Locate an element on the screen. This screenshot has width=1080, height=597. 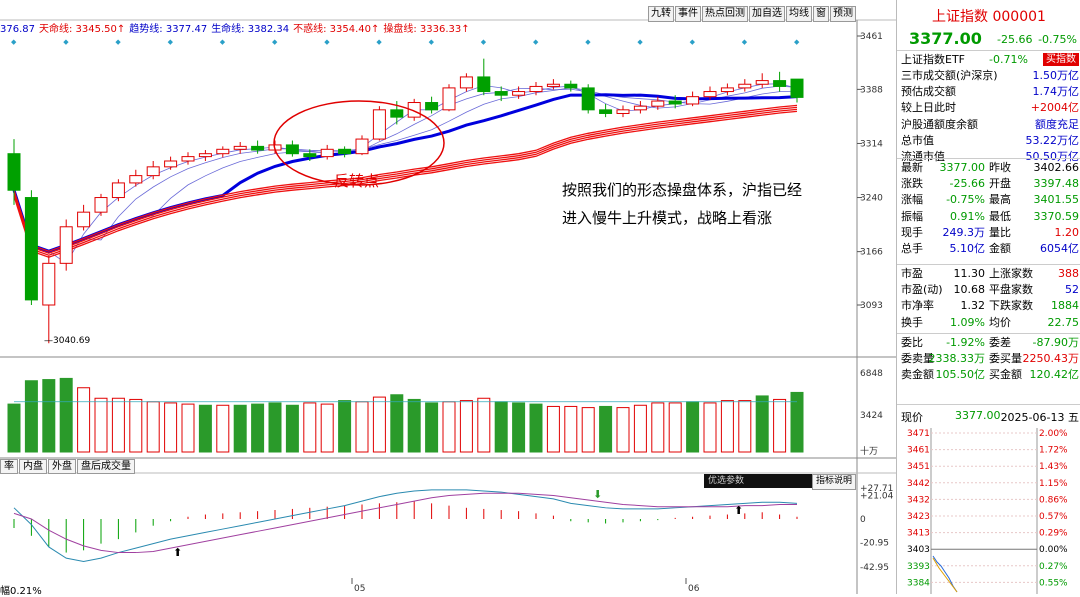
indicator-tab: 盘后成交量 is located at coordinates (106, 466).